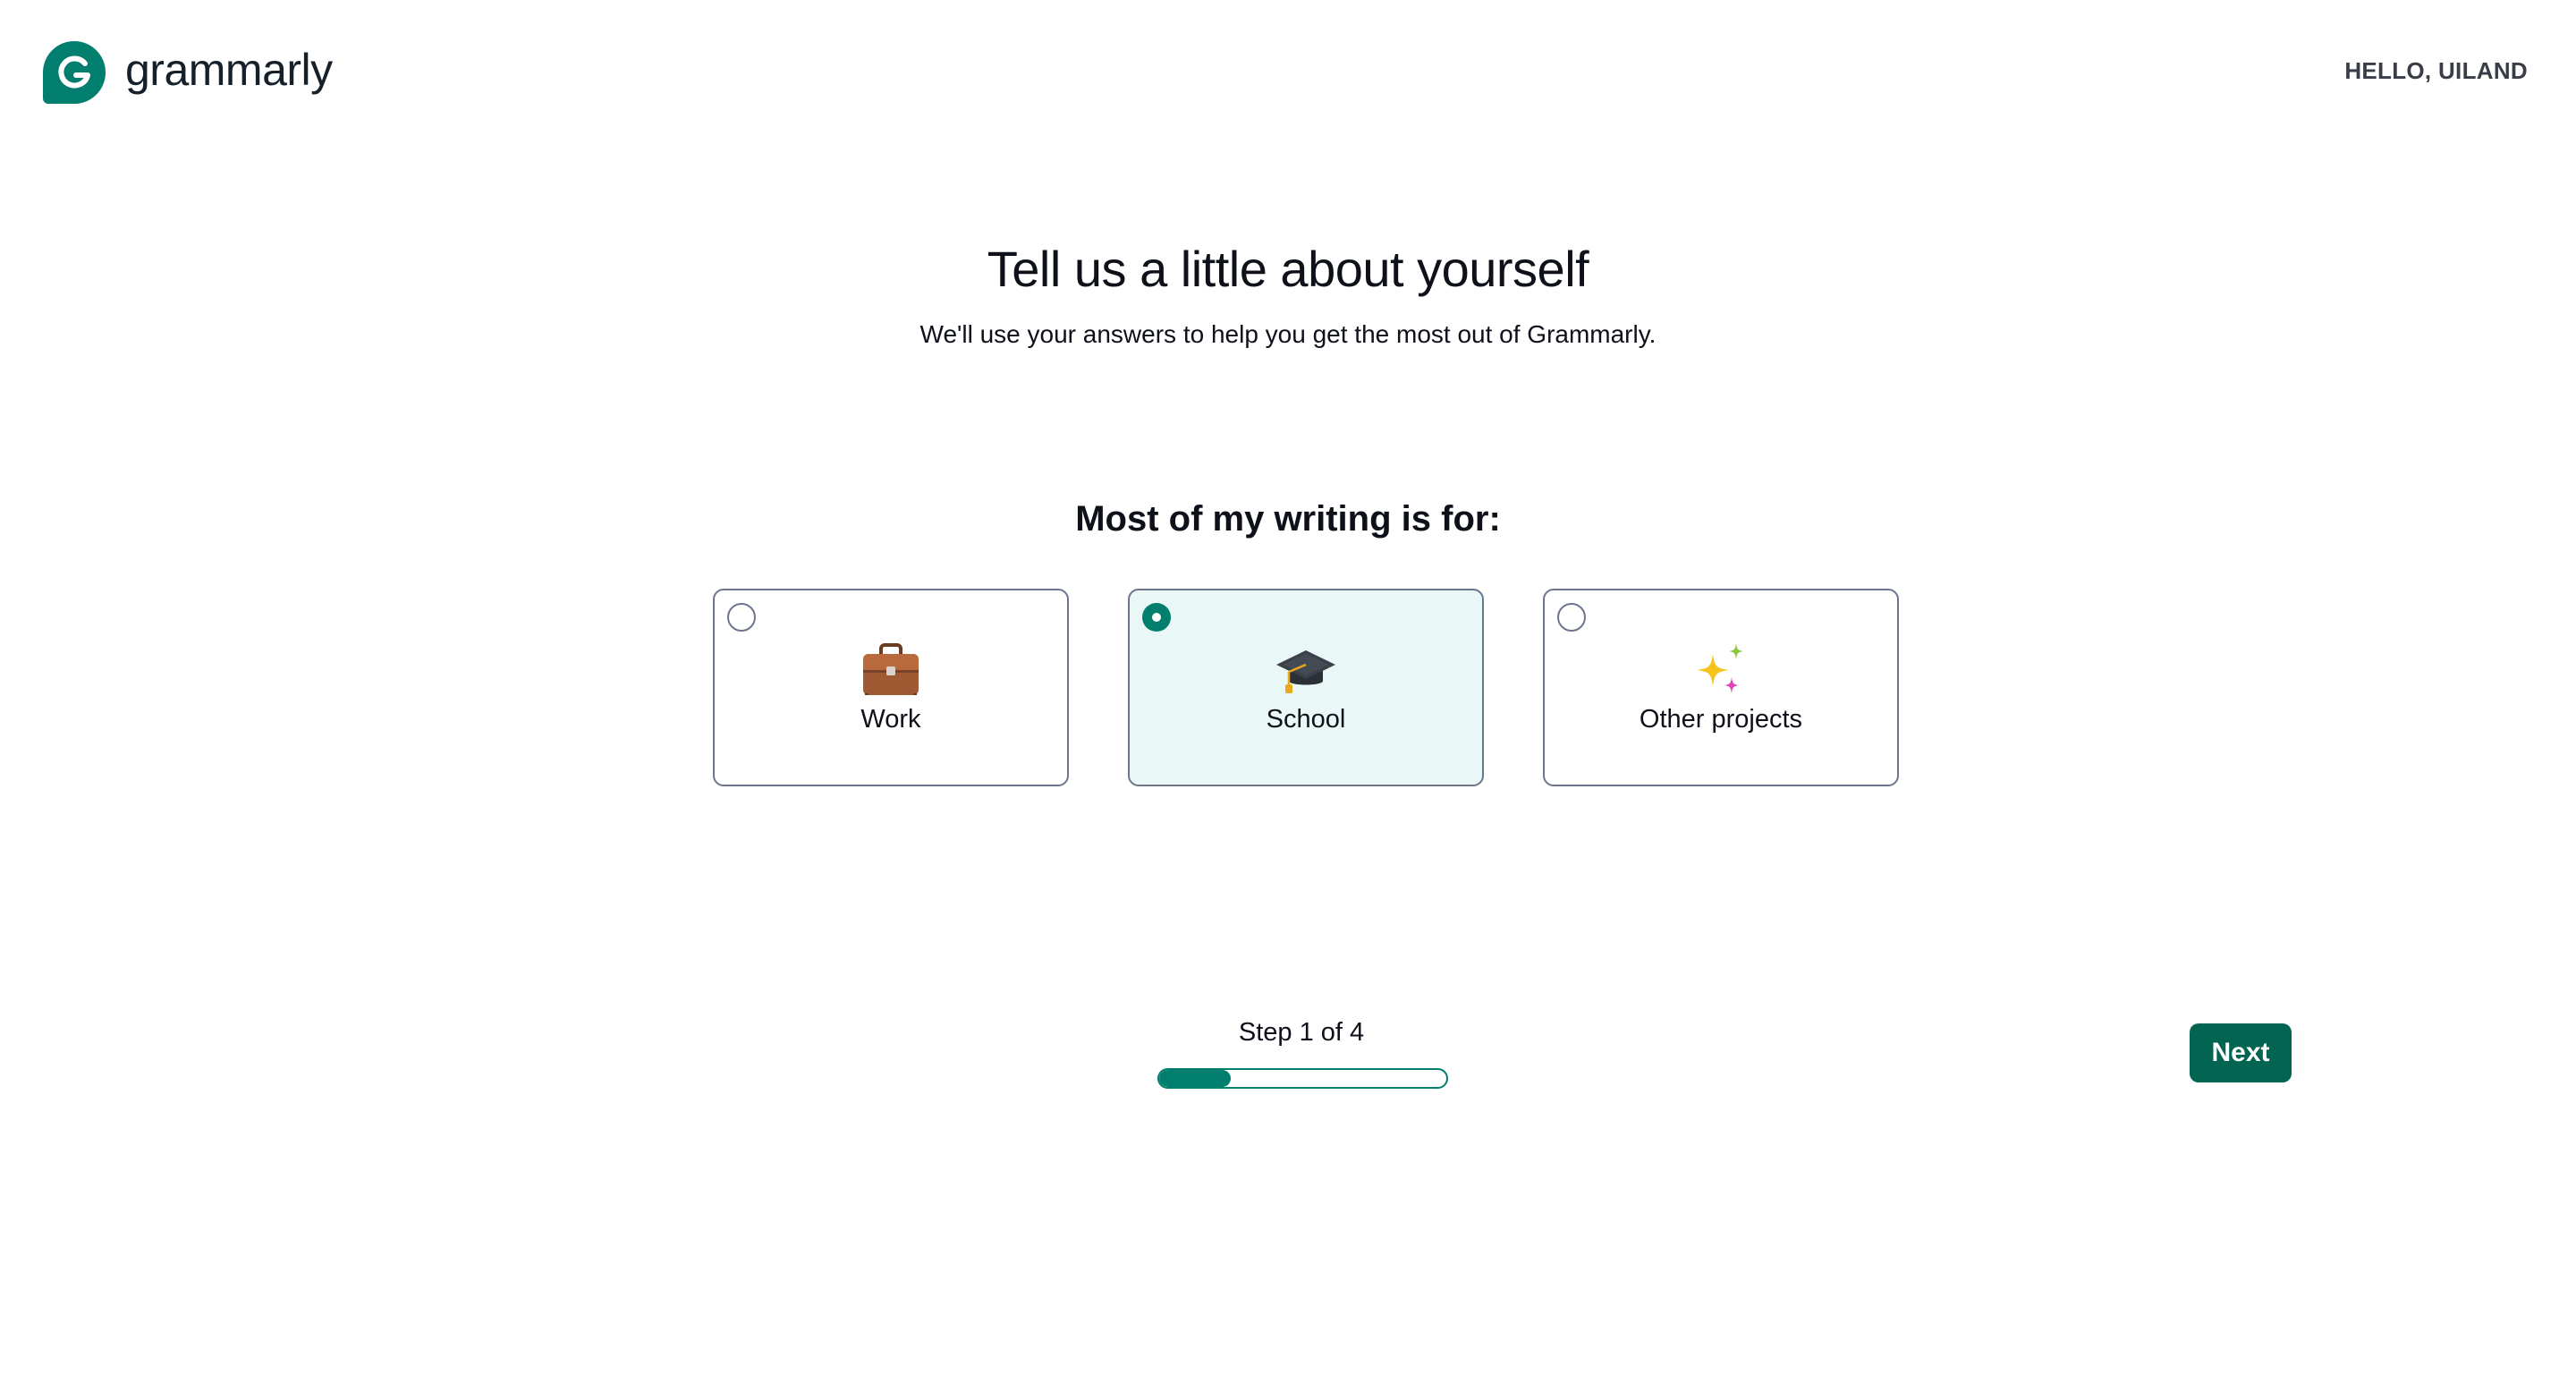 The image size is (2576, 1392). Describe the element at coordinates (1288, 269) in the screenshot. I see `page-title: Tell us a little about yourself` at that location.